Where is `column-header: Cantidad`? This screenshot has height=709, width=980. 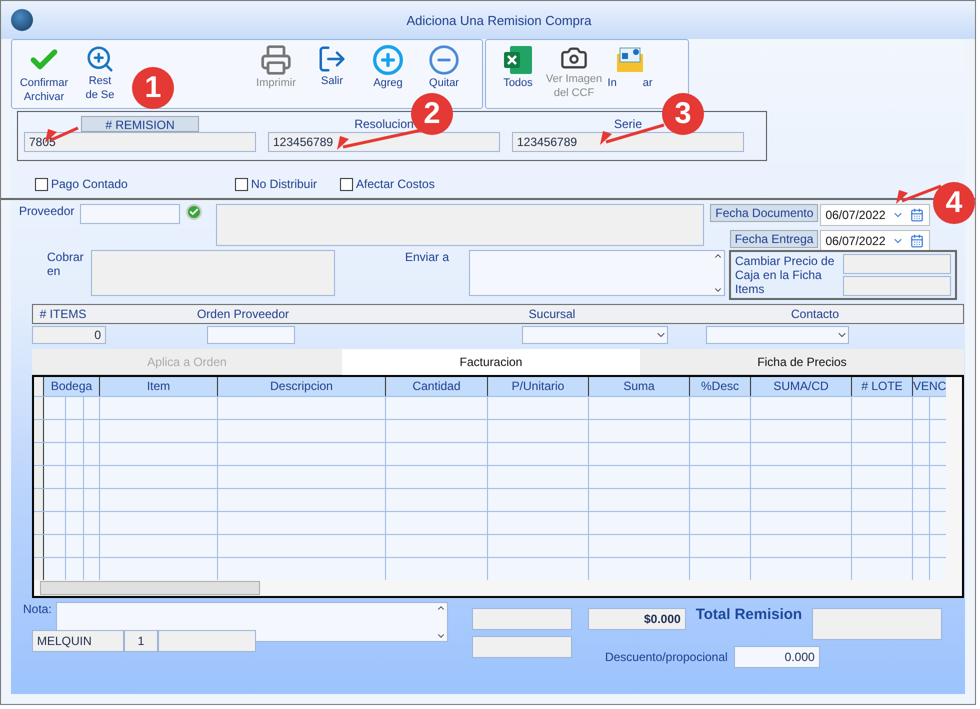 column-header: Cantidad is located at coordinates (437, 386).